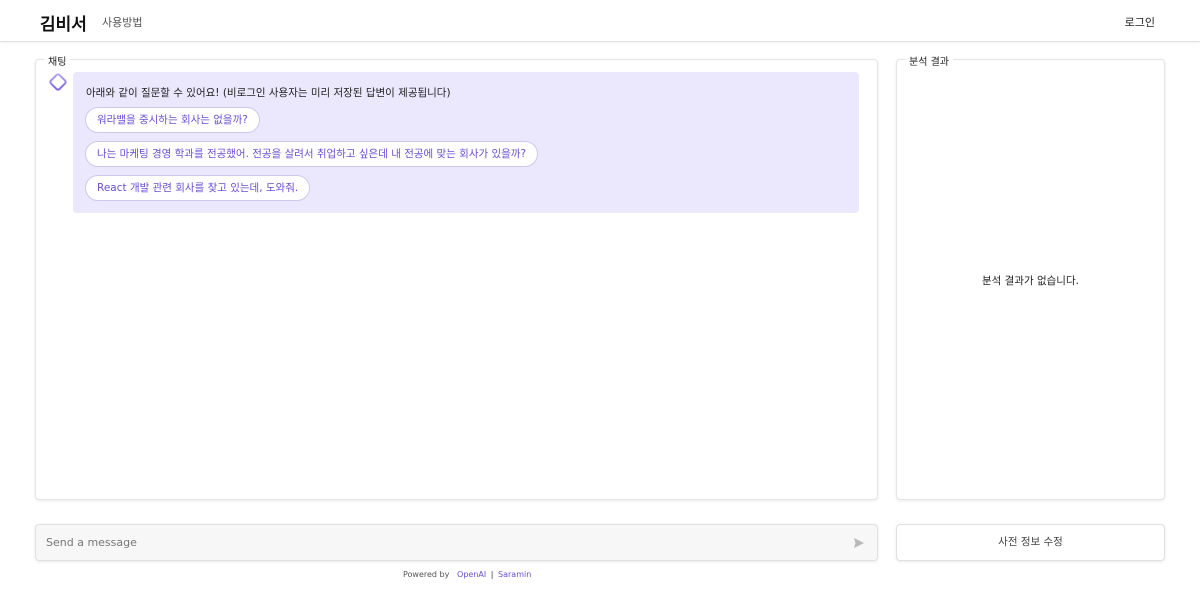 This screenshot has width=1200, height=591. I want to click on saramin-link: Saramin, so click(514, 574).